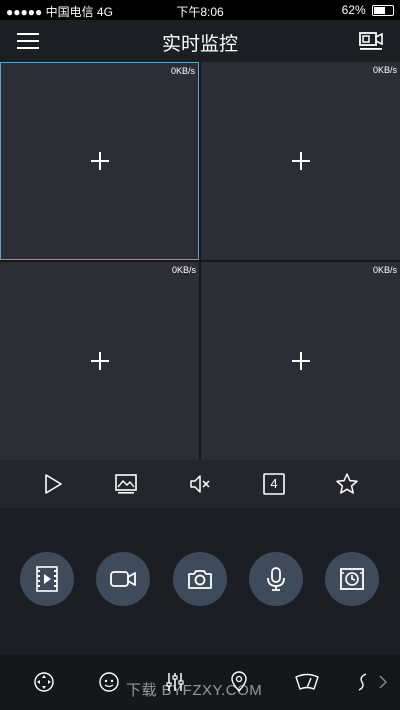 This screenshot has height=710, width=400. Describe the element at coordinates (109, 682) in the screenshot. I see `face-icon` at that location.